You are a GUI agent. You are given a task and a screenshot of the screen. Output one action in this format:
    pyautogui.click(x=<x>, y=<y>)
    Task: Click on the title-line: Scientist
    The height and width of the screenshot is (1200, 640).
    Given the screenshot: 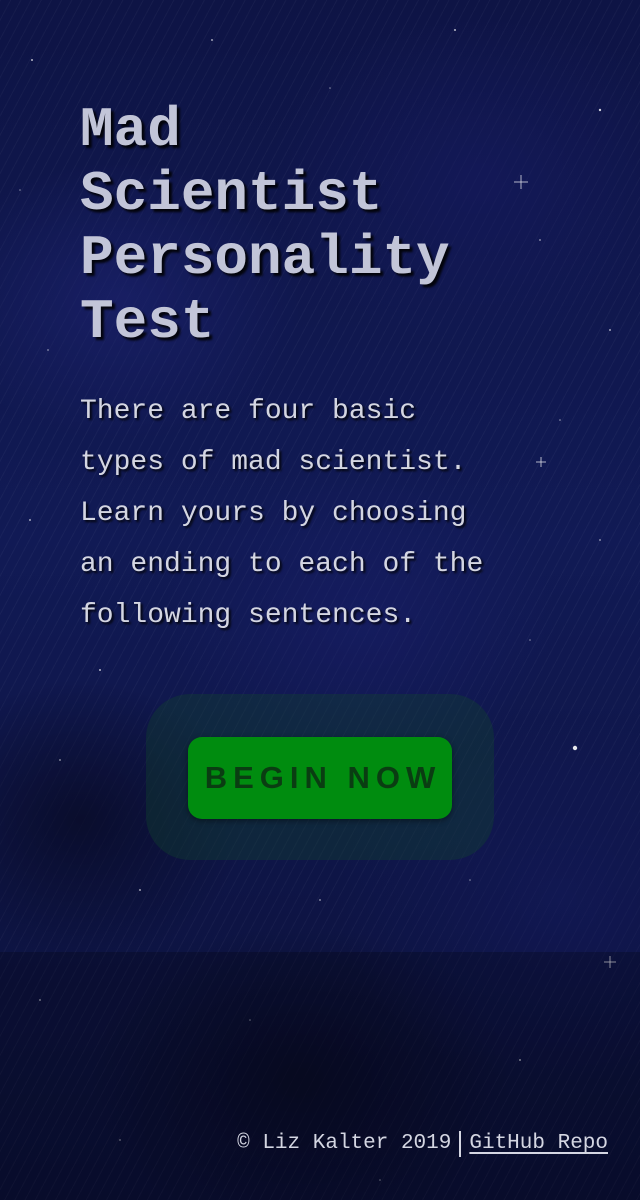 What is the action you would take?
    pyautogui.click(x=231, y=194)
    